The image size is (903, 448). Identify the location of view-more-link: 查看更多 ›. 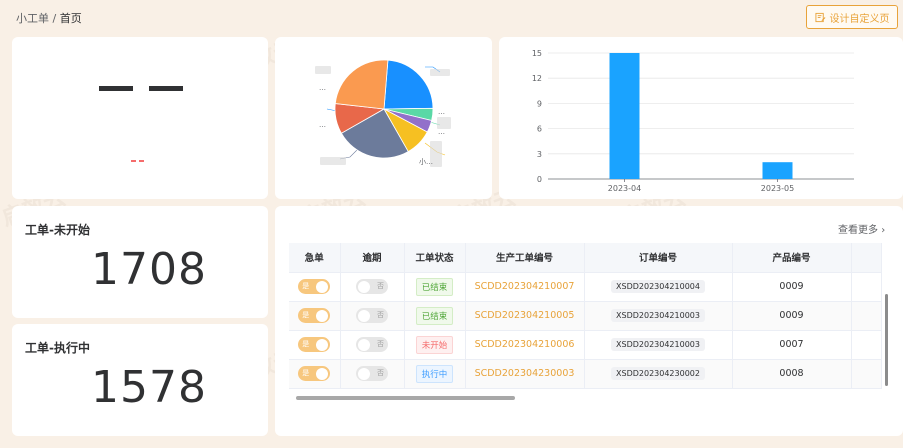
(861, 228).